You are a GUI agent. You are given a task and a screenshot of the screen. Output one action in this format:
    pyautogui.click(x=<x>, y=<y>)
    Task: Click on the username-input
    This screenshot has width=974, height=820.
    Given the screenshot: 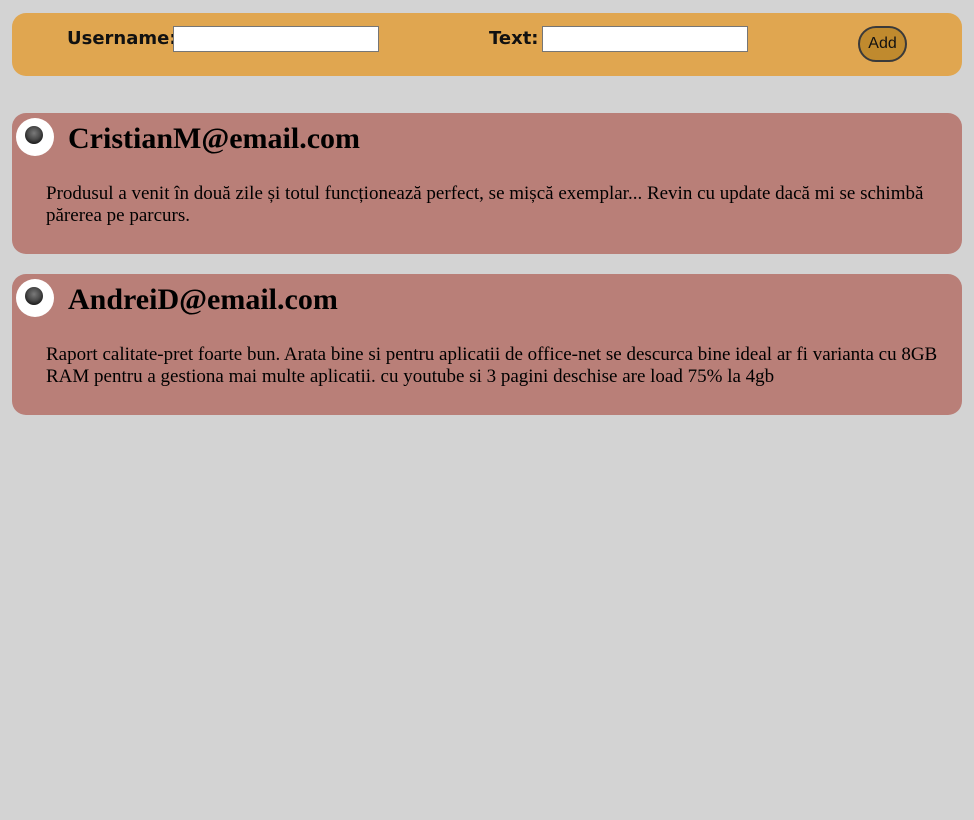 What is the action you would take?
    pyautogui.click(x=276, y=39)
    